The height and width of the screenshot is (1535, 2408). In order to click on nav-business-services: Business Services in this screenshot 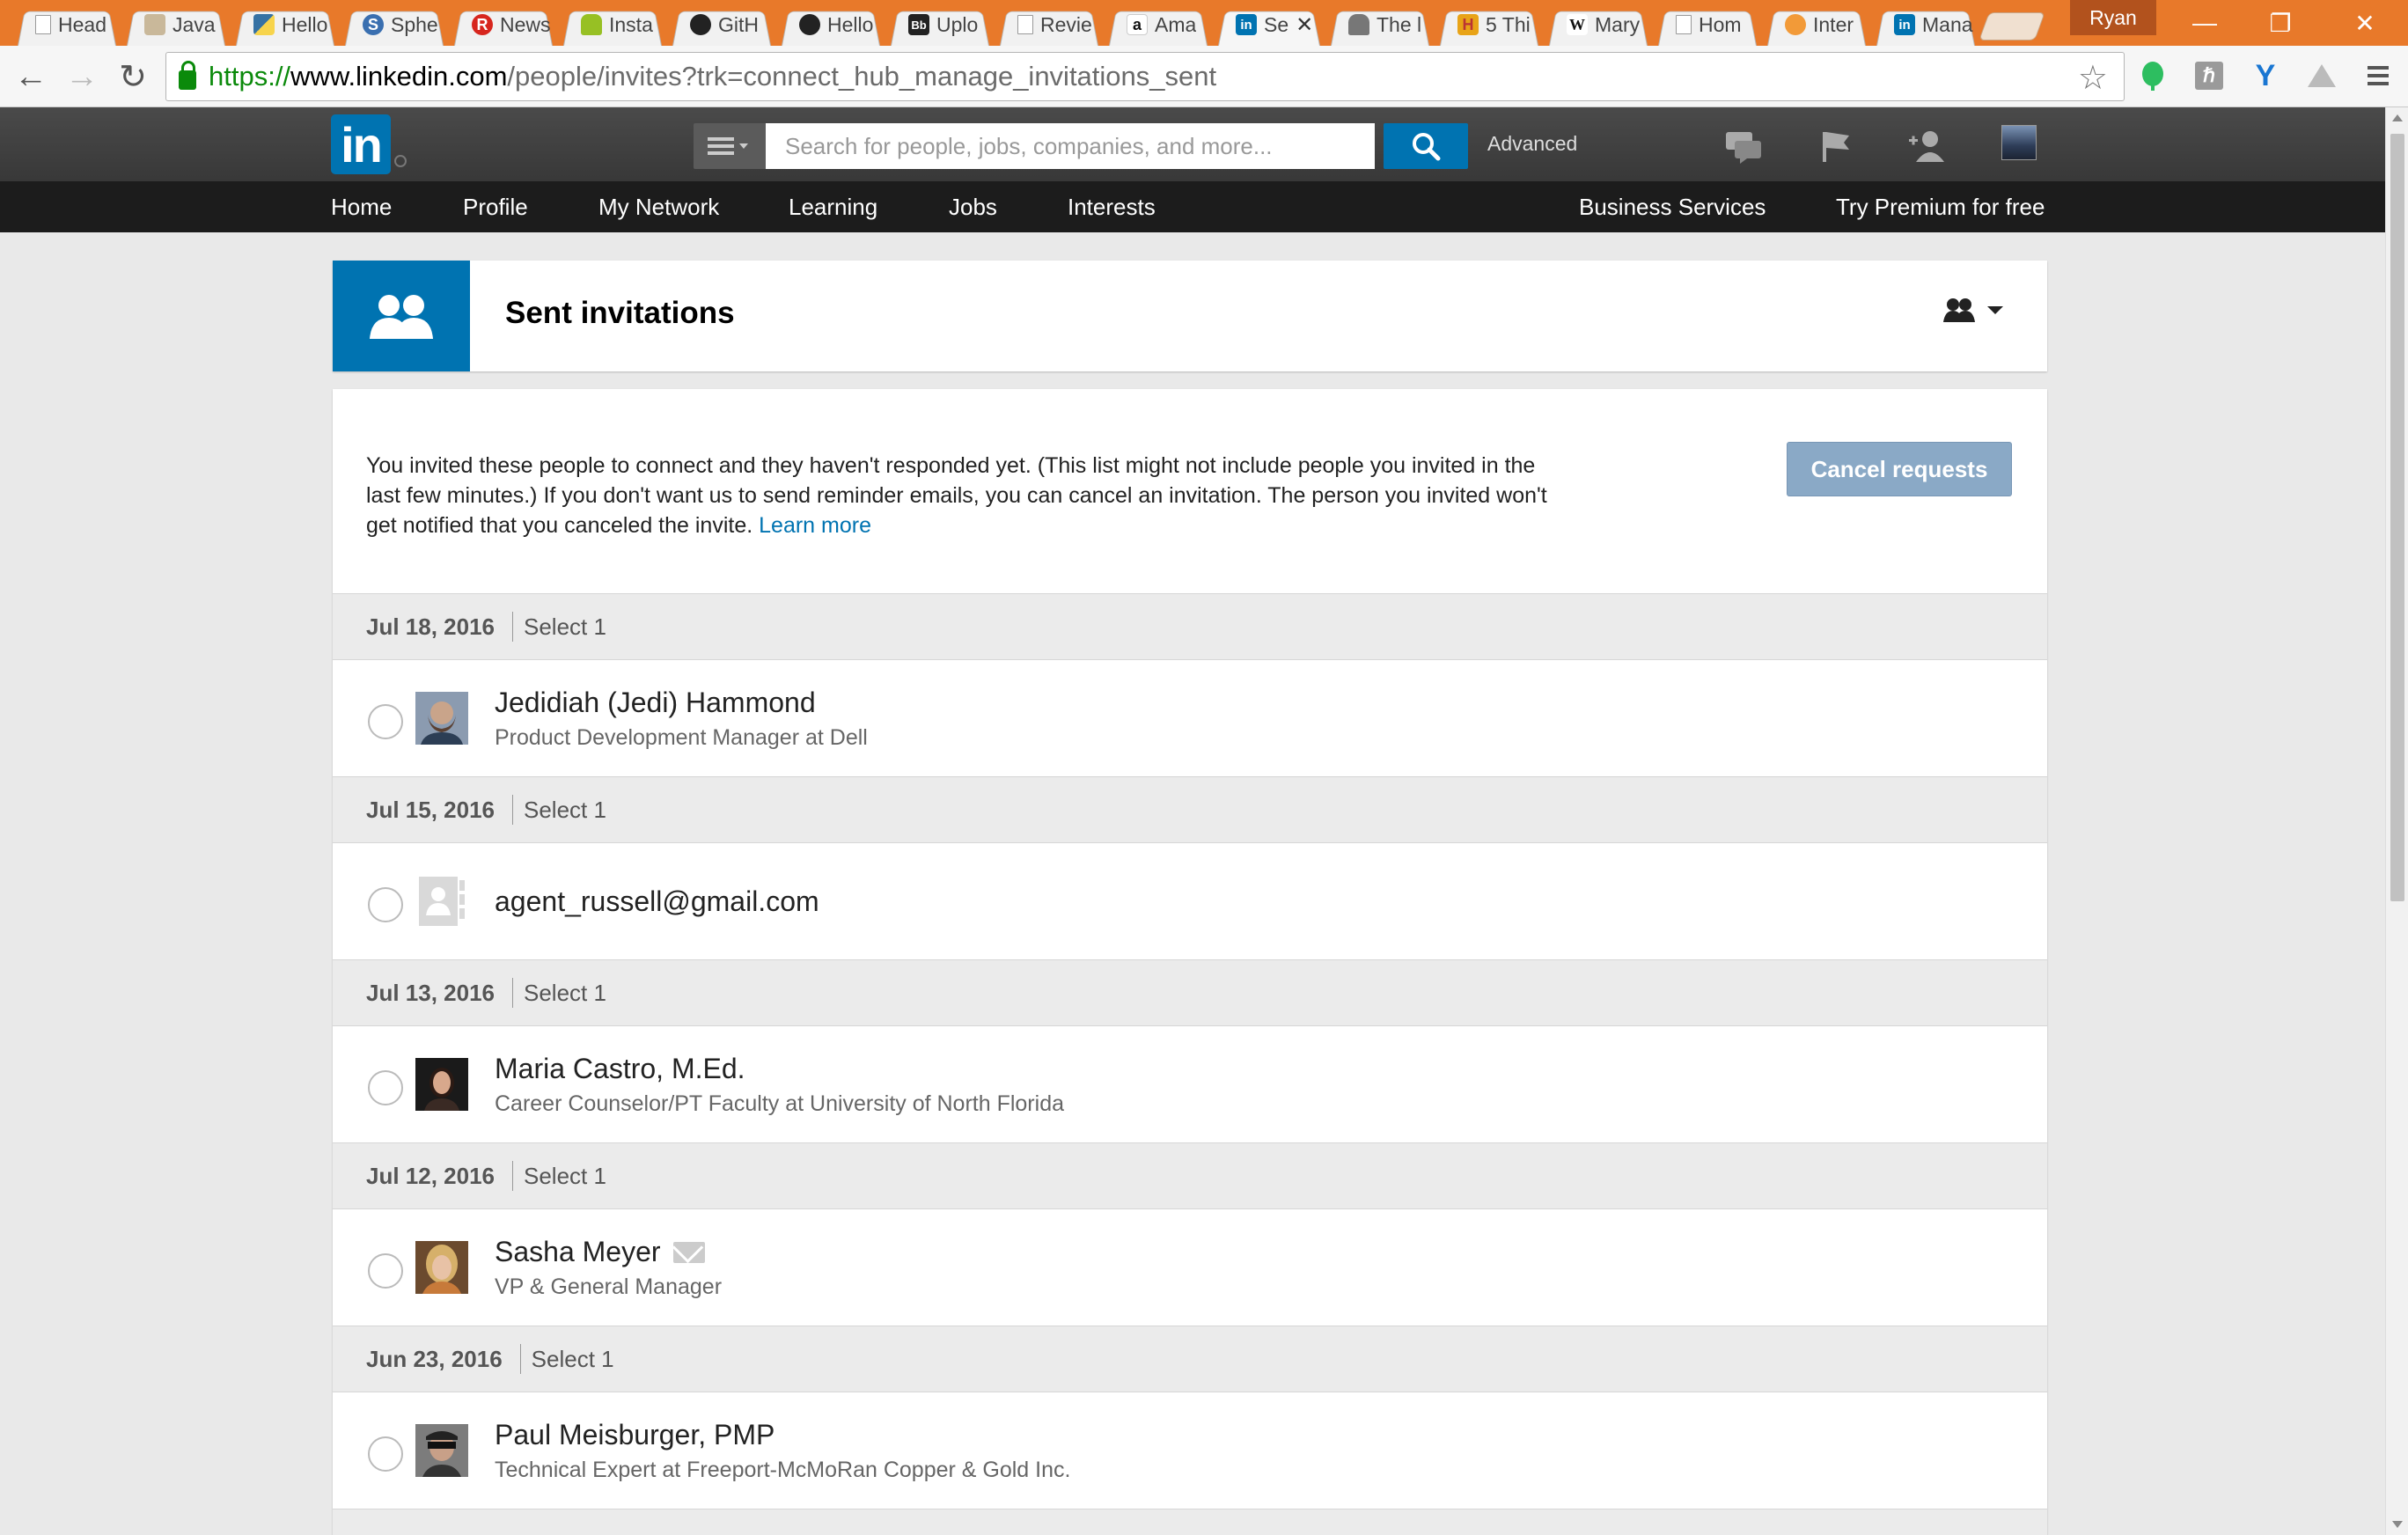, I will do `click(1672, 207)`.